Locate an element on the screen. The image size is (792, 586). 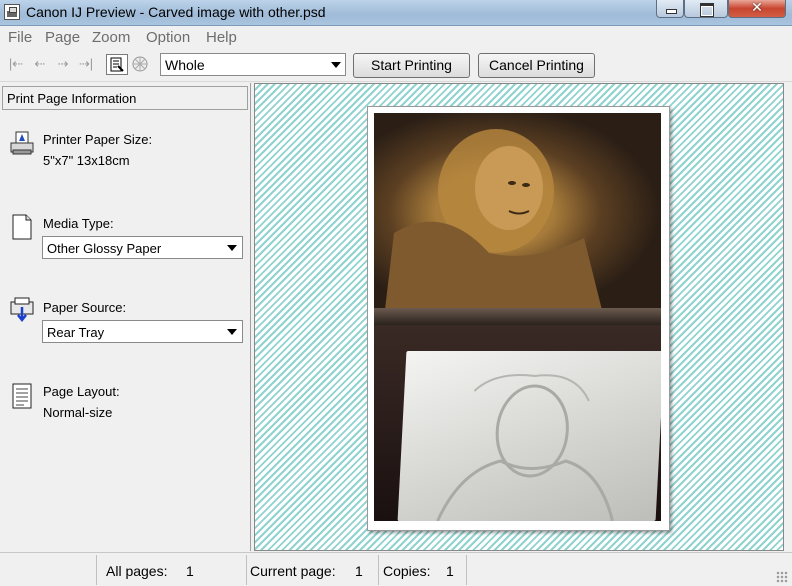
menu-zoom: Zoom is located at coordinates (111, 37).